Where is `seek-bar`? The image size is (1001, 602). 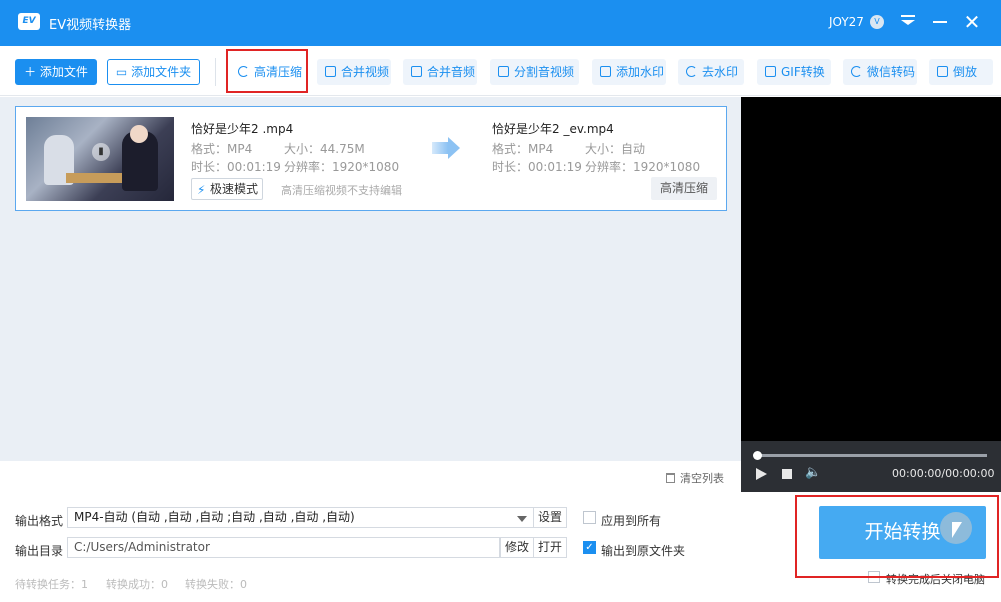 seek-bar is located at coordinates (872, 455).